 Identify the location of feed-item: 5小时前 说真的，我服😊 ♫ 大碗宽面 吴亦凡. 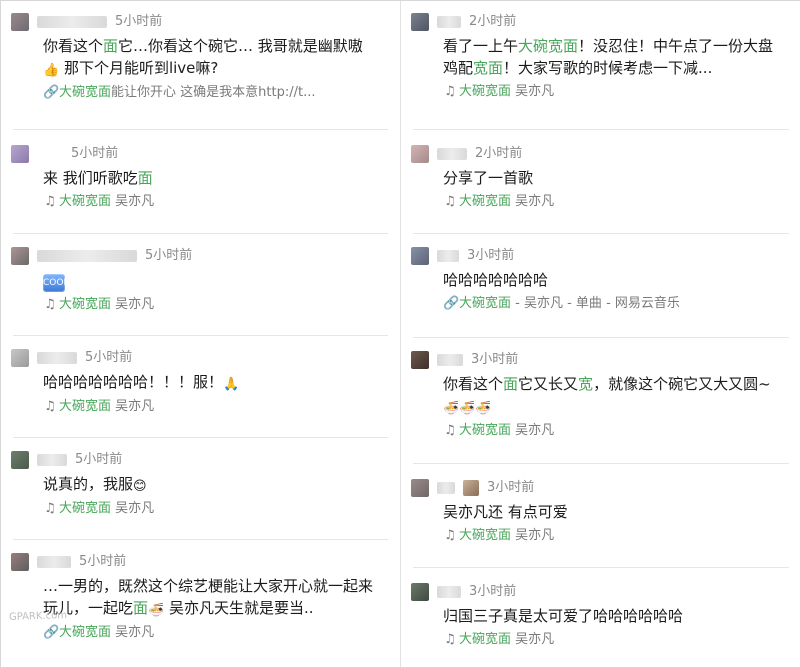
(200, 492).